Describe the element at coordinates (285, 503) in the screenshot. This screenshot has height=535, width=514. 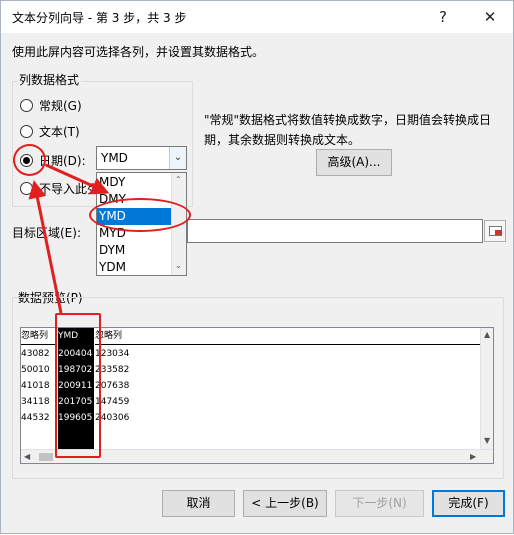
I see `back-button: < 上一步(B)` at that location.